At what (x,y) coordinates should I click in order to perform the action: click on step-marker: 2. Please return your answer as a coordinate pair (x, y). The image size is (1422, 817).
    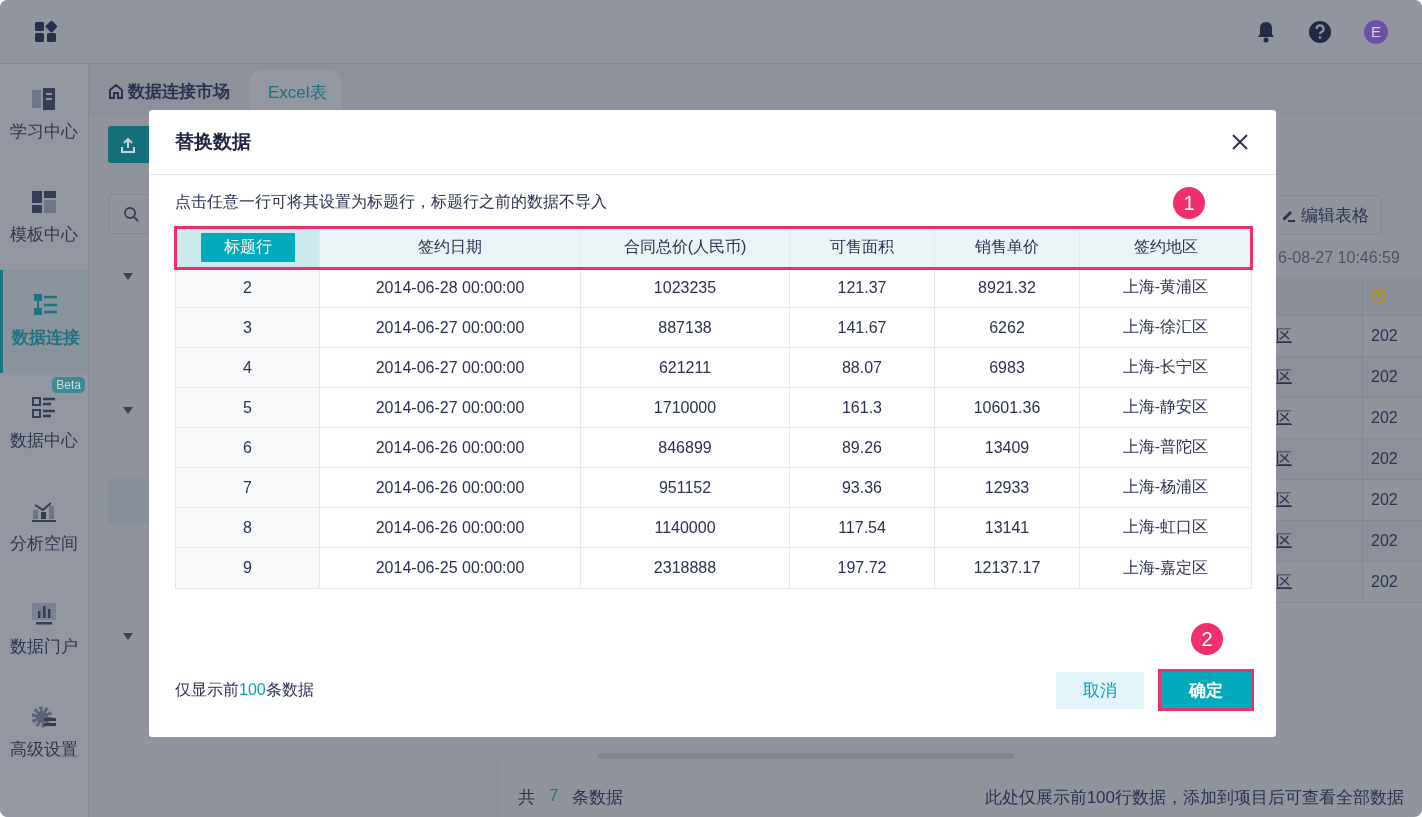
    Looking at the image, I should click on (1207, 639).